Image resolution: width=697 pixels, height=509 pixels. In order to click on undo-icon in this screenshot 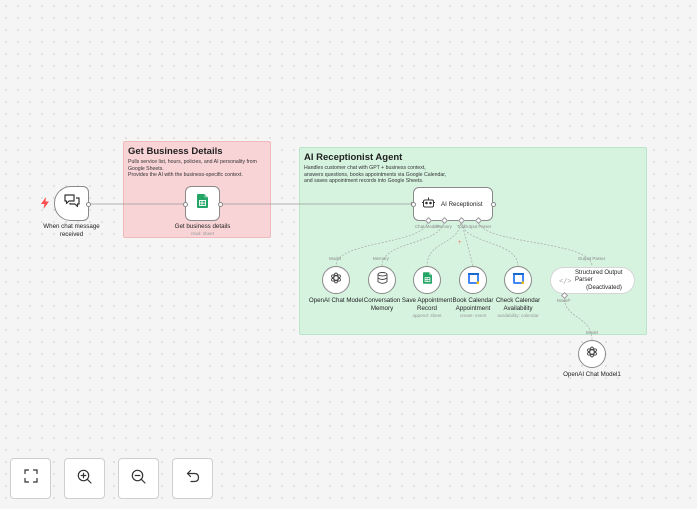, I will do `click(193, 478)`.